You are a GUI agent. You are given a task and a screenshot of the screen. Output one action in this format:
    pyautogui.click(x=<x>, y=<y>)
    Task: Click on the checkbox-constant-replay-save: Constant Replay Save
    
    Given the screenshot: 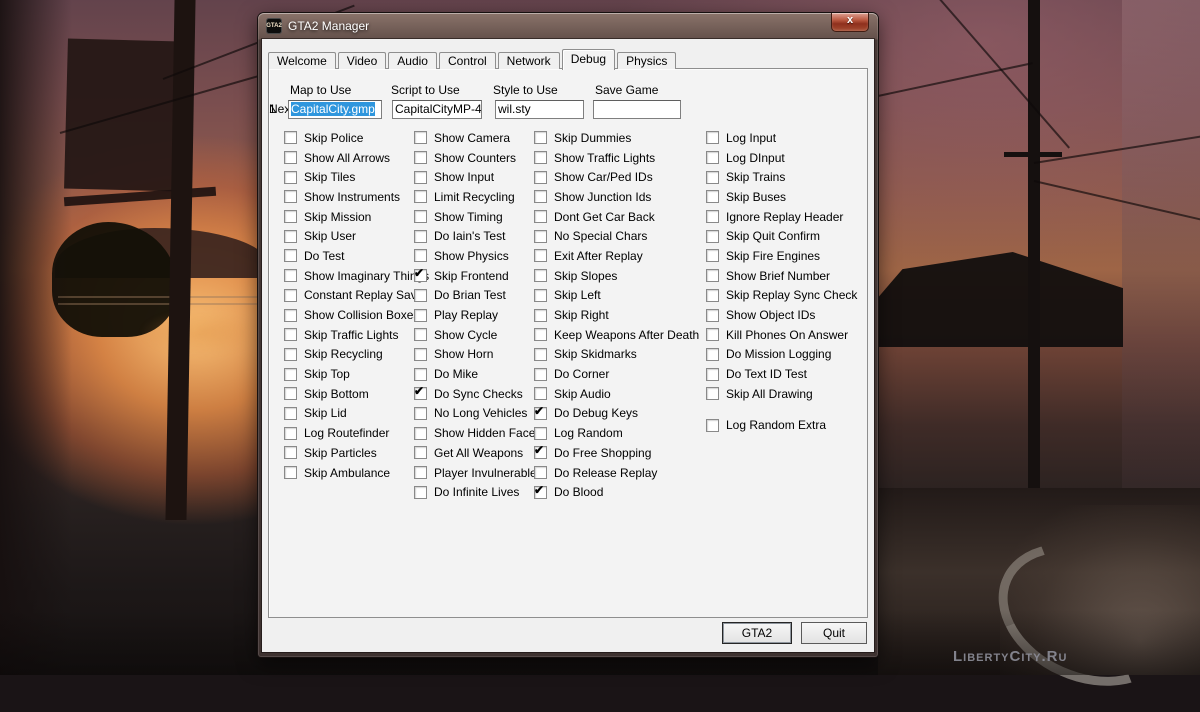 What is the action you would take?
    pyautogui.click(x=356, y=296)
    